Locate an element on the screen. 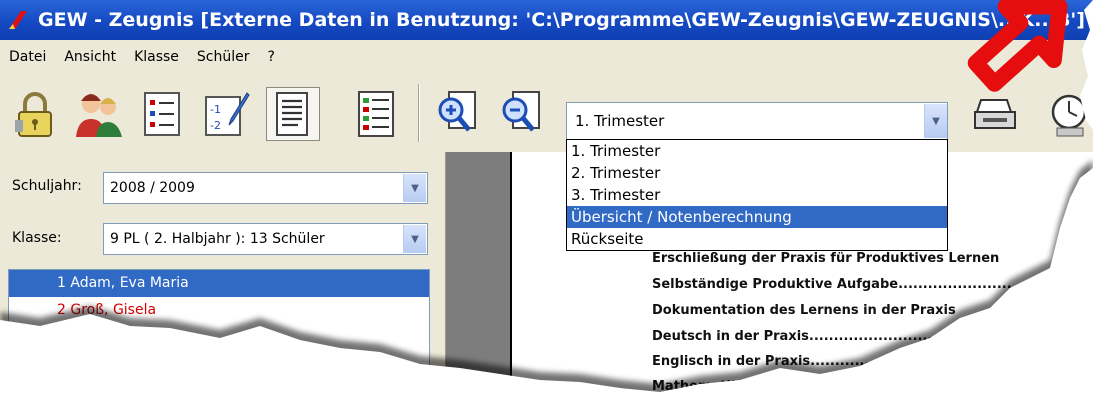 The height and width of the screenshot is (414, 1093). klasse-value: 9 PL ( 2. Halbjahr ): 13 Schüler is located at coordinates (217, 239).